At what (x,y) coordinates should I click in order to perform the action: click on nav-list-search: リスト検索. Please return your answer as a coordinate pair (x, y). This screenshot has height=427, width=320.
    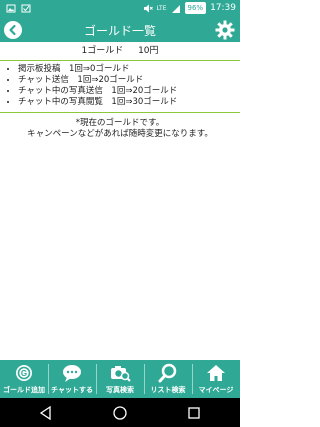
    Looking at the image, I should click on (168, 379).